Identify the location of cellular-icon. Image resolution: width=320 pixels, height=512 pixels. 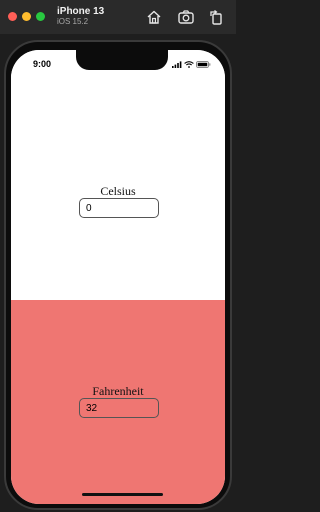
(177, 64).